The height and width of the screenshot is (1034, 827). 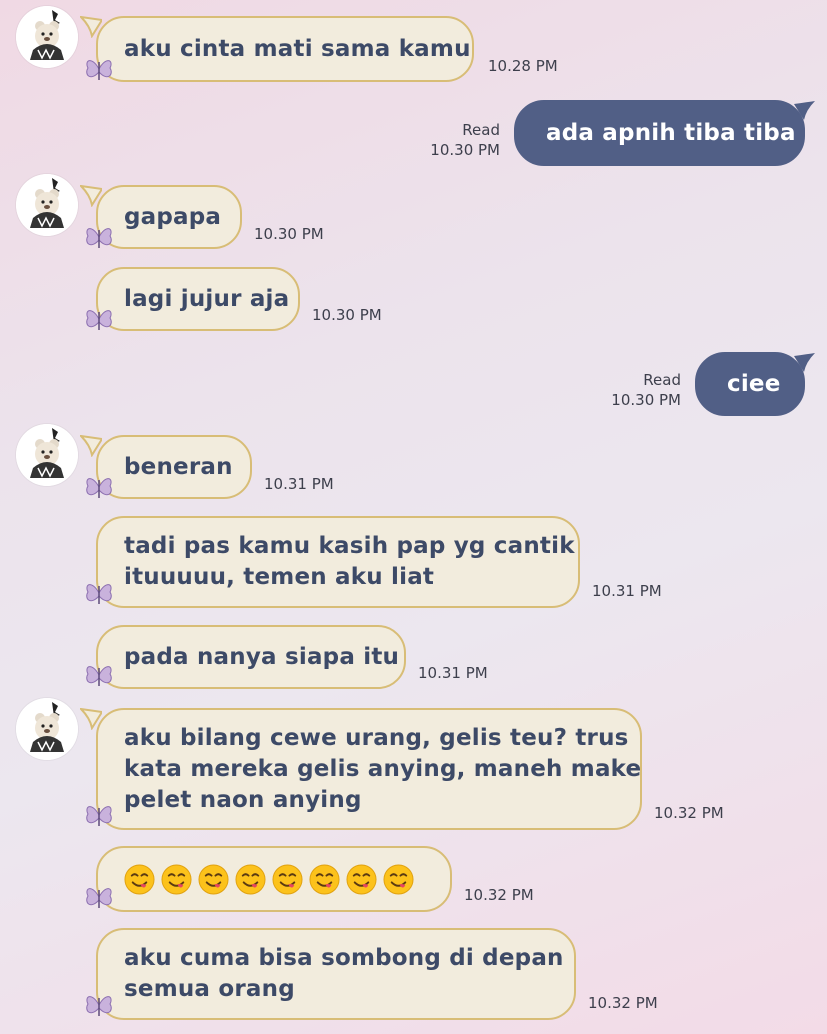 I want to click on message-text: ada apnih tiba tiba, so click(x=671, y=132).